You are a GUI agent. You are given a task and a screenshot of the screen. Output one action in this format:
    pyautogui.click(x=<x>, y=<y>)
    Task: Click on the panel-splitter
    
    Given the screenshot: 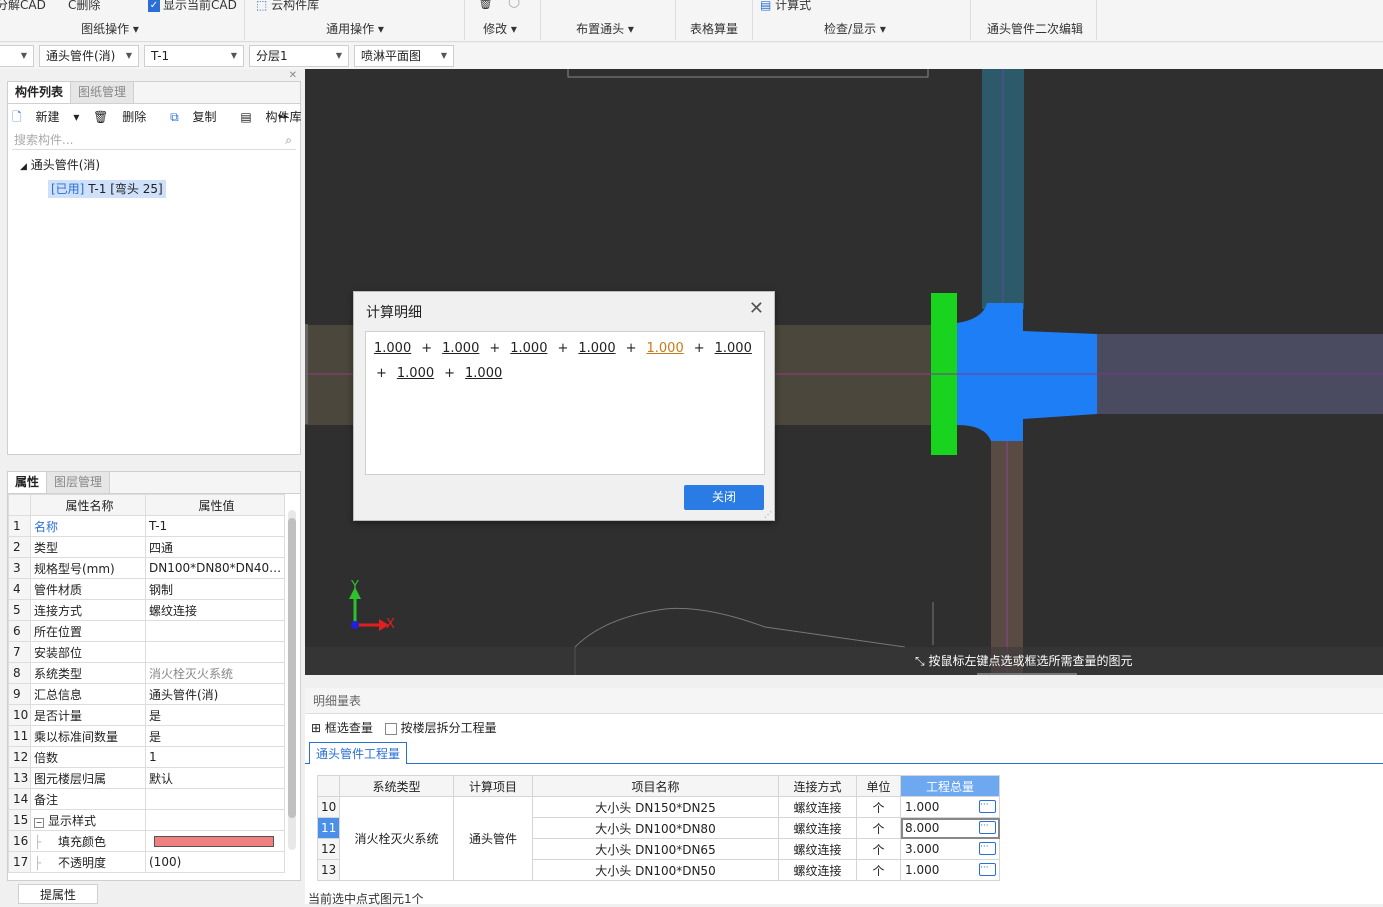 What is the action you would take?
    pyautogui.click(x=306, y=374)
    